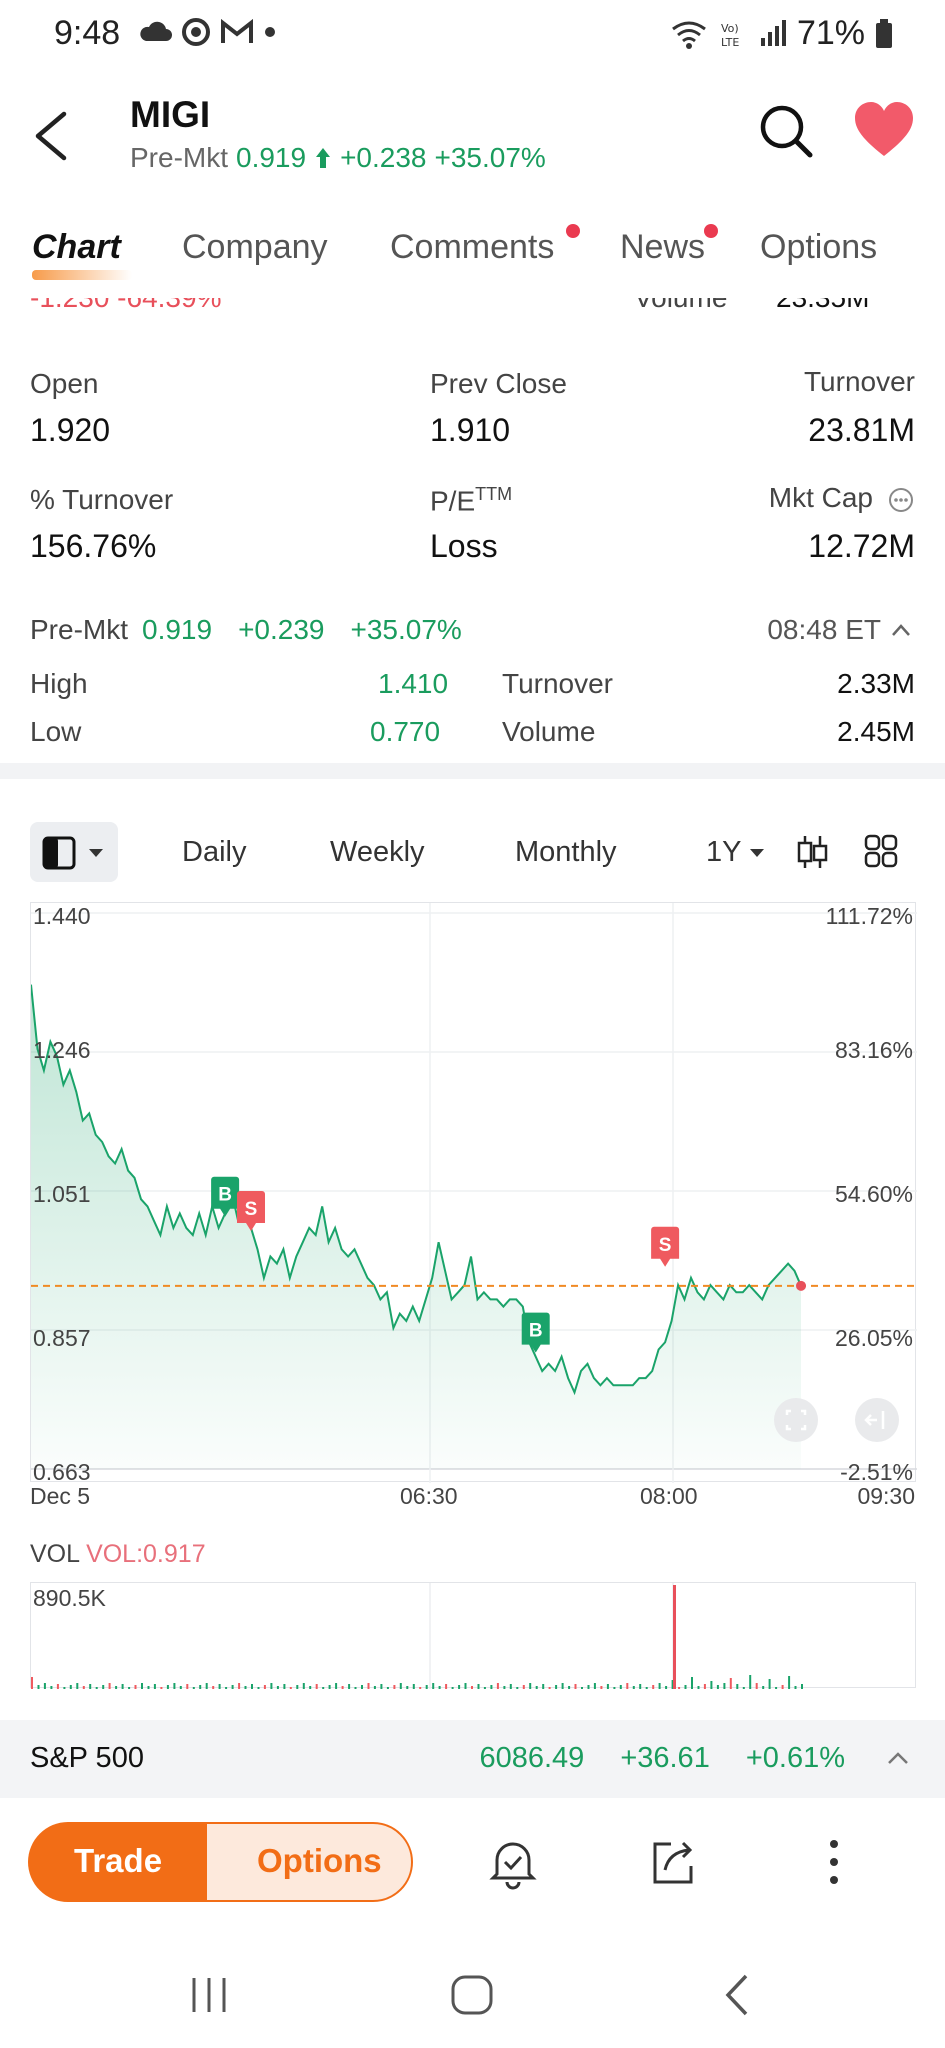  I want to click on grid-layout-icon, so click(881, 851).